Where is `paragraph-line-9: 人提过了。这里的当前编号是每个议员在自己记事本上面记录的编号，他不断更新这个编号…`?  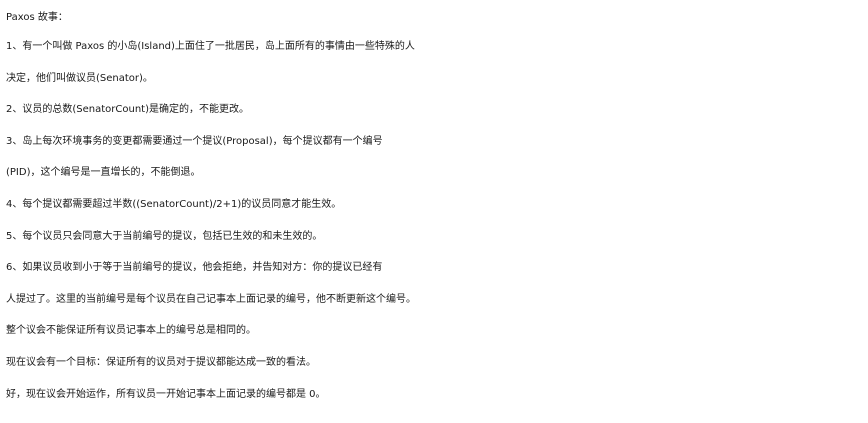
paragraph-line-9: 人提过了。这里的当前编号是每个议员在自己记事本上面记录的编号，他不断更新这个编号… is located at coordinates (211, 299).